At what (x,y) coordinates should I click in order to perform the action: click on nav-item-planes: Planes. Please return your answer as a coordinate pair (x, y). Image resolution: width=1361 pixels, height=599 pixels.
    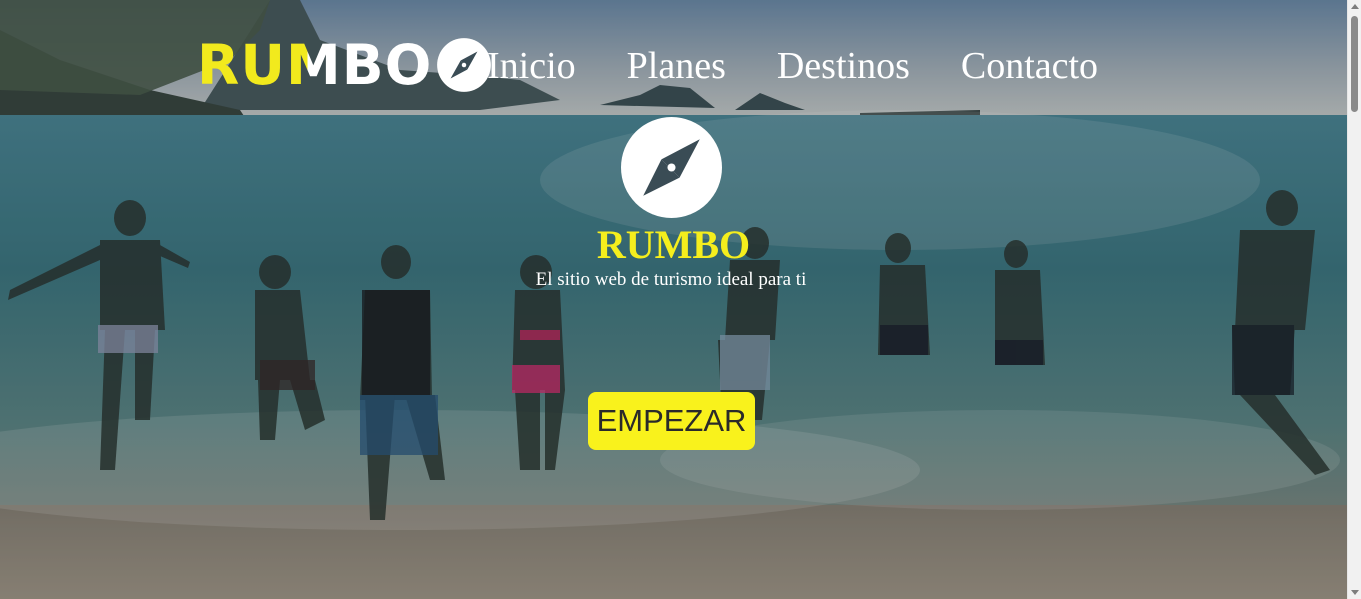
    Looking at the image, I should click on (676, 66).